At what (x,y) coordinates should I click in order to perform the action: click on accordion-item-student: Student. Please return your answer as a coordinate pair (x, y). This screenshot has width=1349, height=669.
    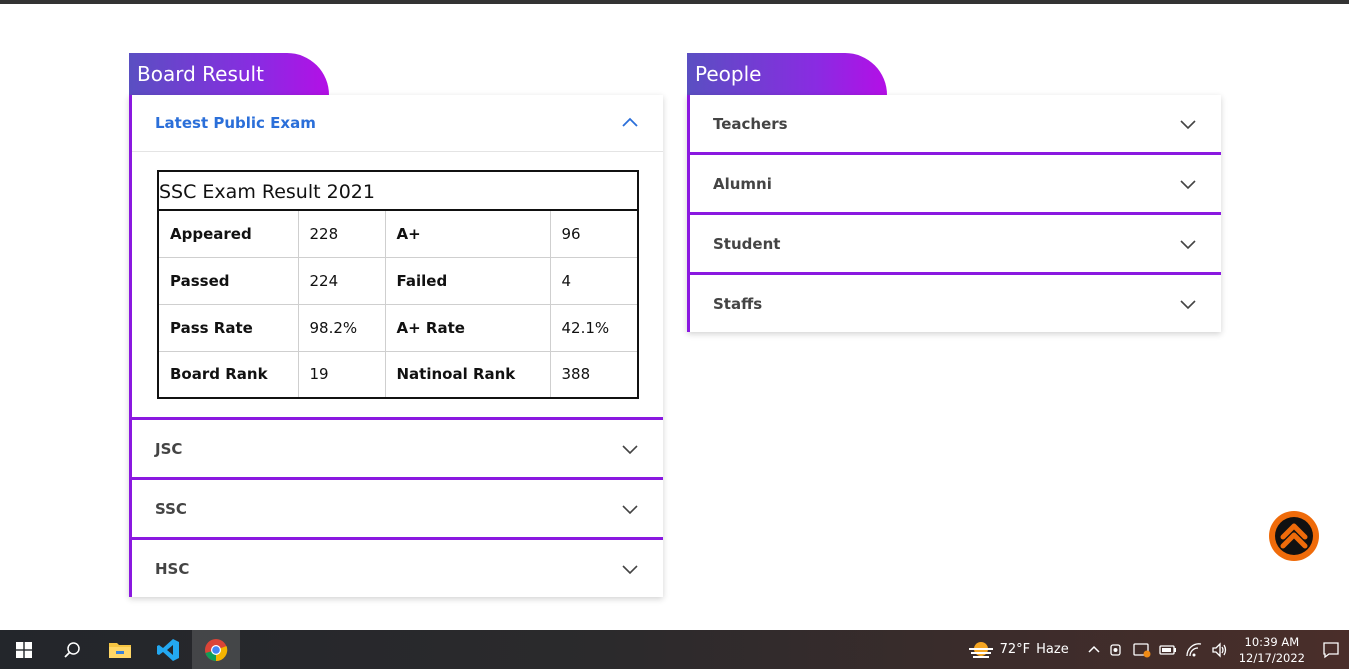
    Looking at the image, I should click on (955, 245).